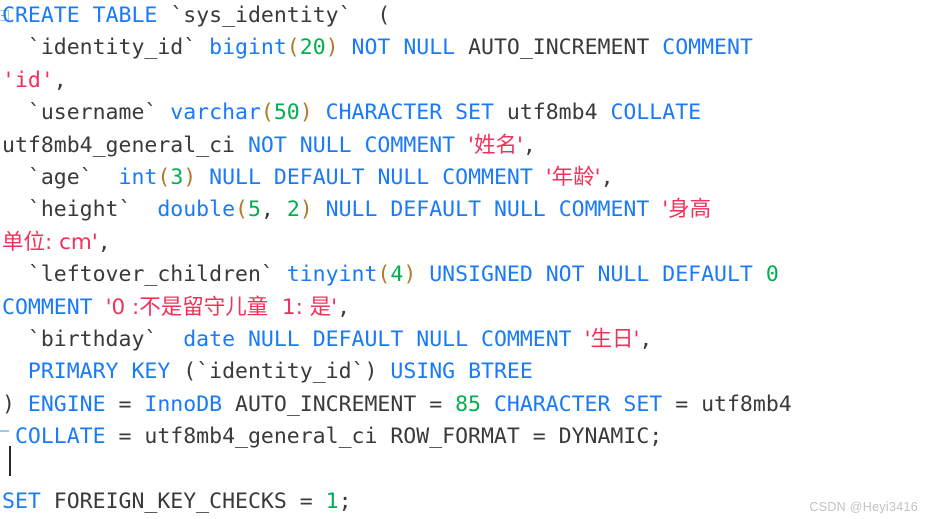 The image size is (928, 519). What do you see at coordinates (196, 210) in the screenshot?
I see `token-type: double` at bounding box center [196, 210].